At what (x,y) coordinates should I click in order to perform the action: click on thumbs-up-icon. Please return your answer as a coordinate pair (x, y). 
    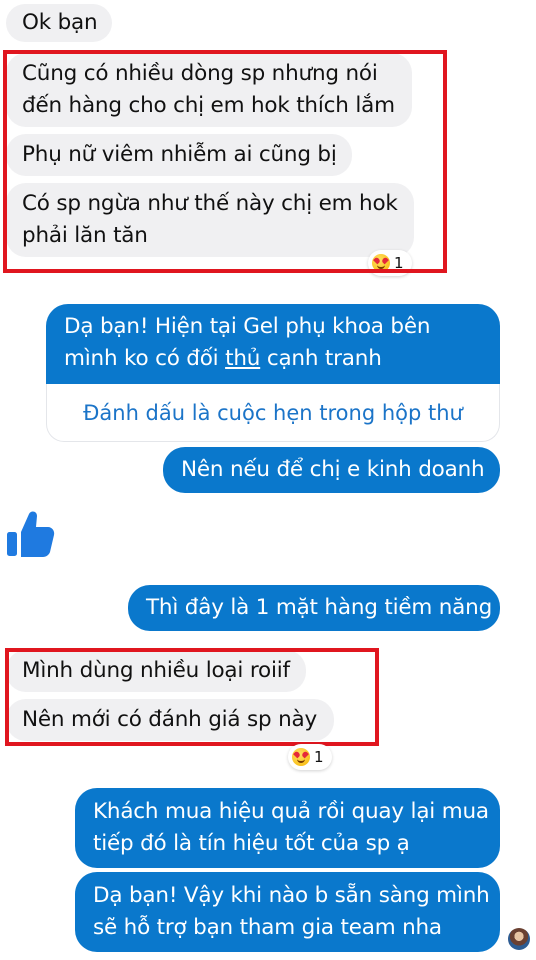
    Looking at the image, I should click on (30, 534).